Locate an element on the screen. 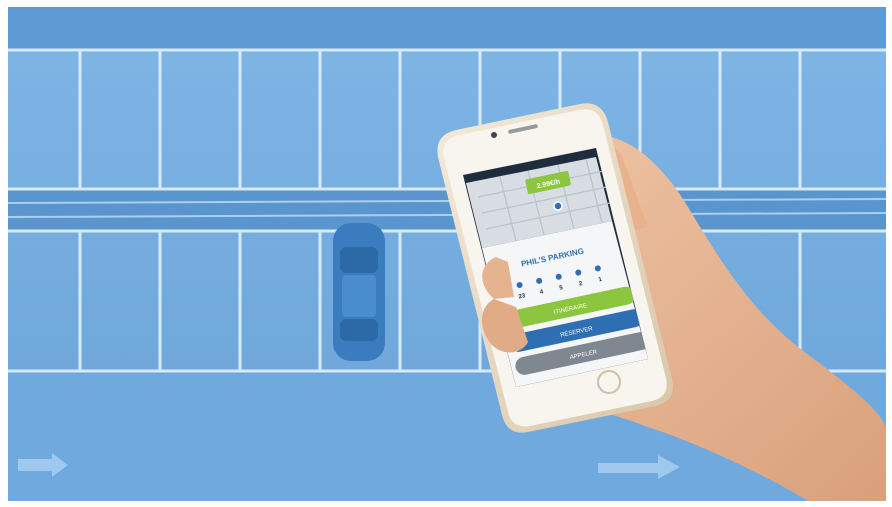 The width and height of the screenshot is (892, 507). location-marker-icon is located at coordinates (558, 206).